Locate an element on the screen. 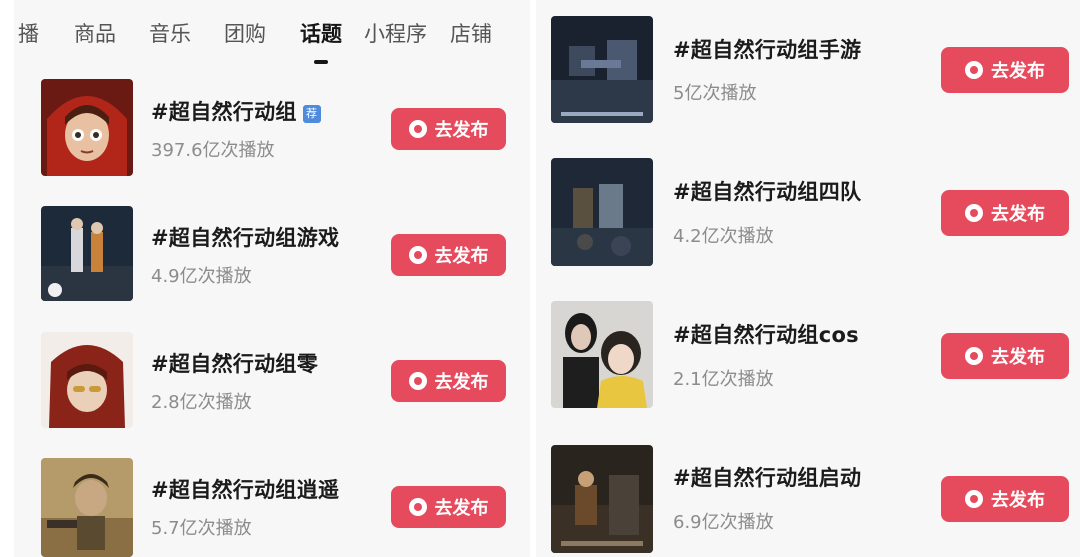 This screenshot has width=1080, height=557. topic-play-count: 4.9亿次播放 is located at coordinates (201, 276).